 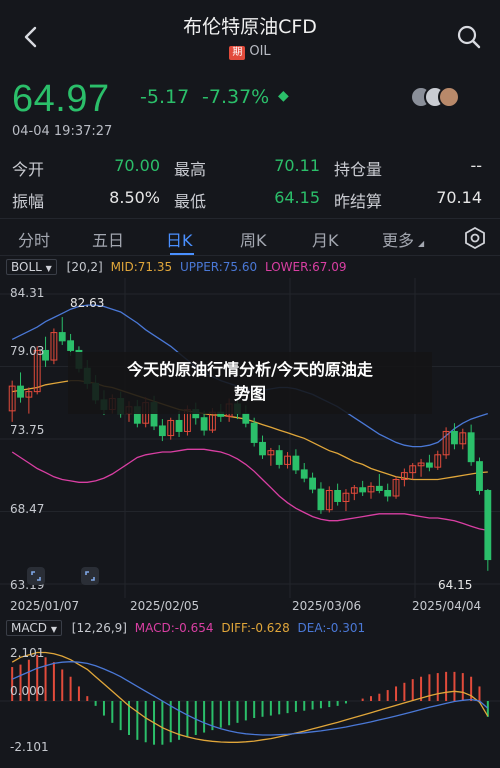 I want to click on macd-params: [12,26,9], so click(x=99, y=628).